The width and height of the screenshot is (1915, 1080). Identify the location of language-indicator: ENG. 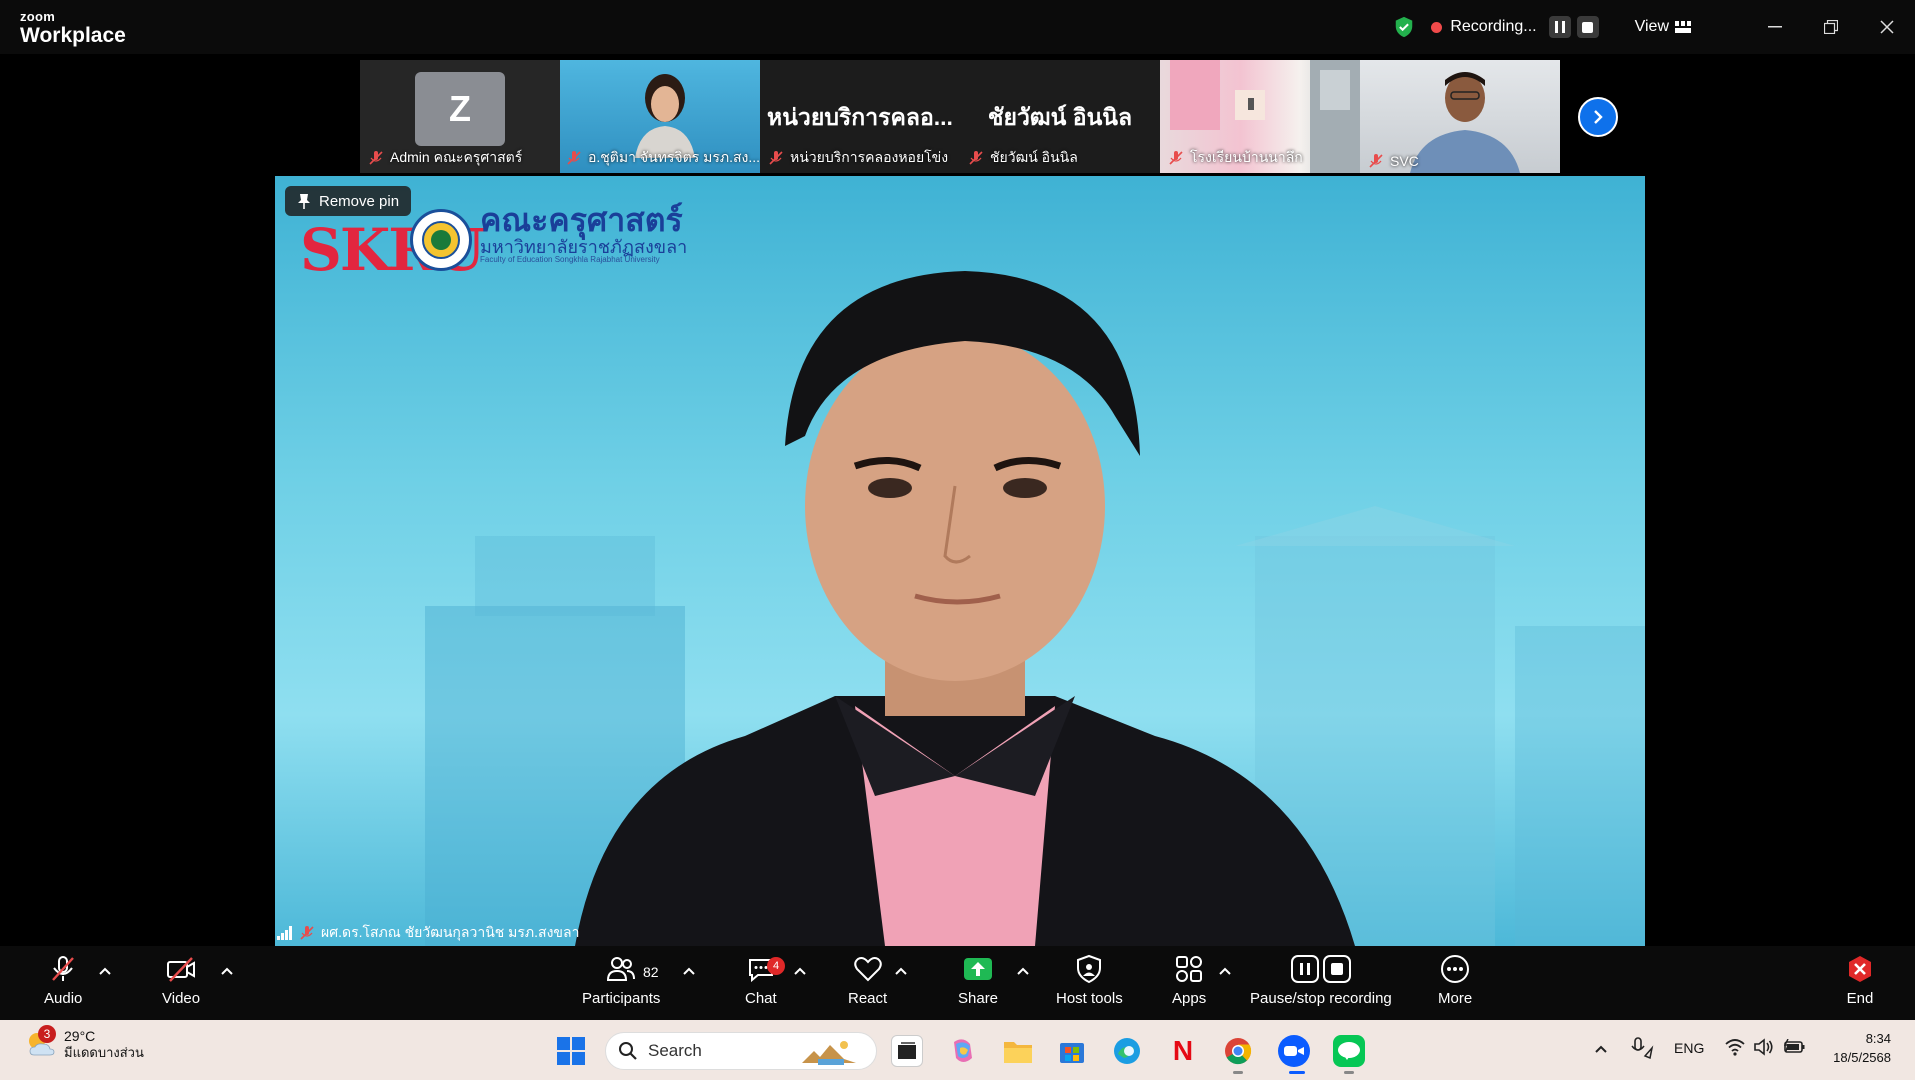
(1689, 1048).